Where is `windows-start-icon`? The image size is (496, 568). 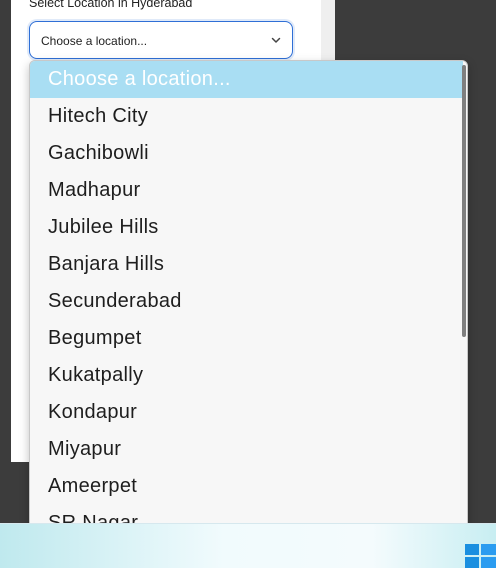
windows-start-icon is located at coordinates (480, 556).